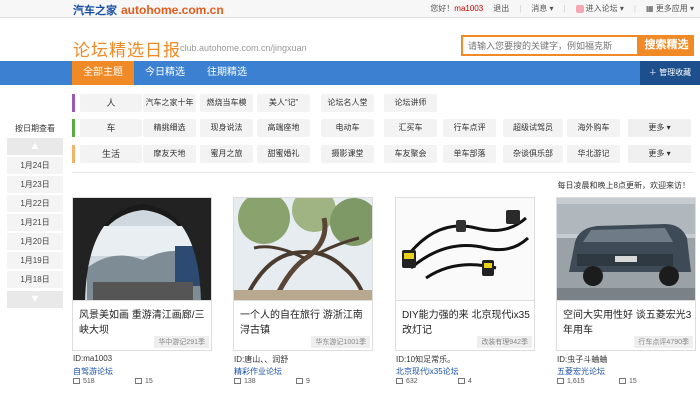  Describe the element at coordinates (148, 10) in the screenshot. I see `site-logo: 汽车之家 autohome.com.cn` at that location.